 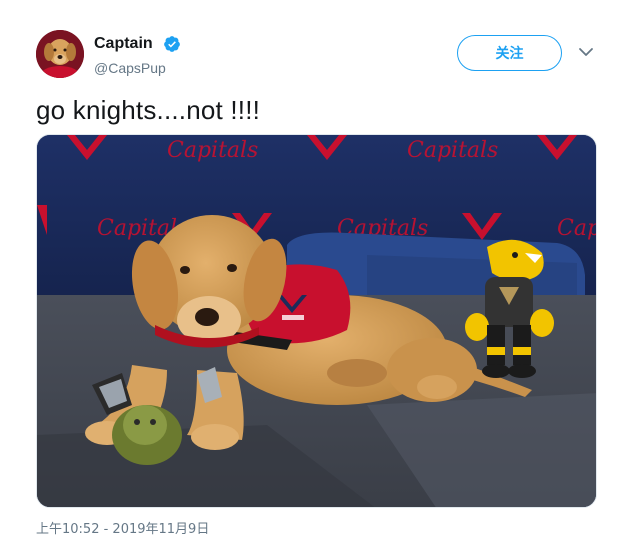 I want to click on tweet-timestamp: 上午10:52 - 2019年11月9日, so click(x=122, y=530).